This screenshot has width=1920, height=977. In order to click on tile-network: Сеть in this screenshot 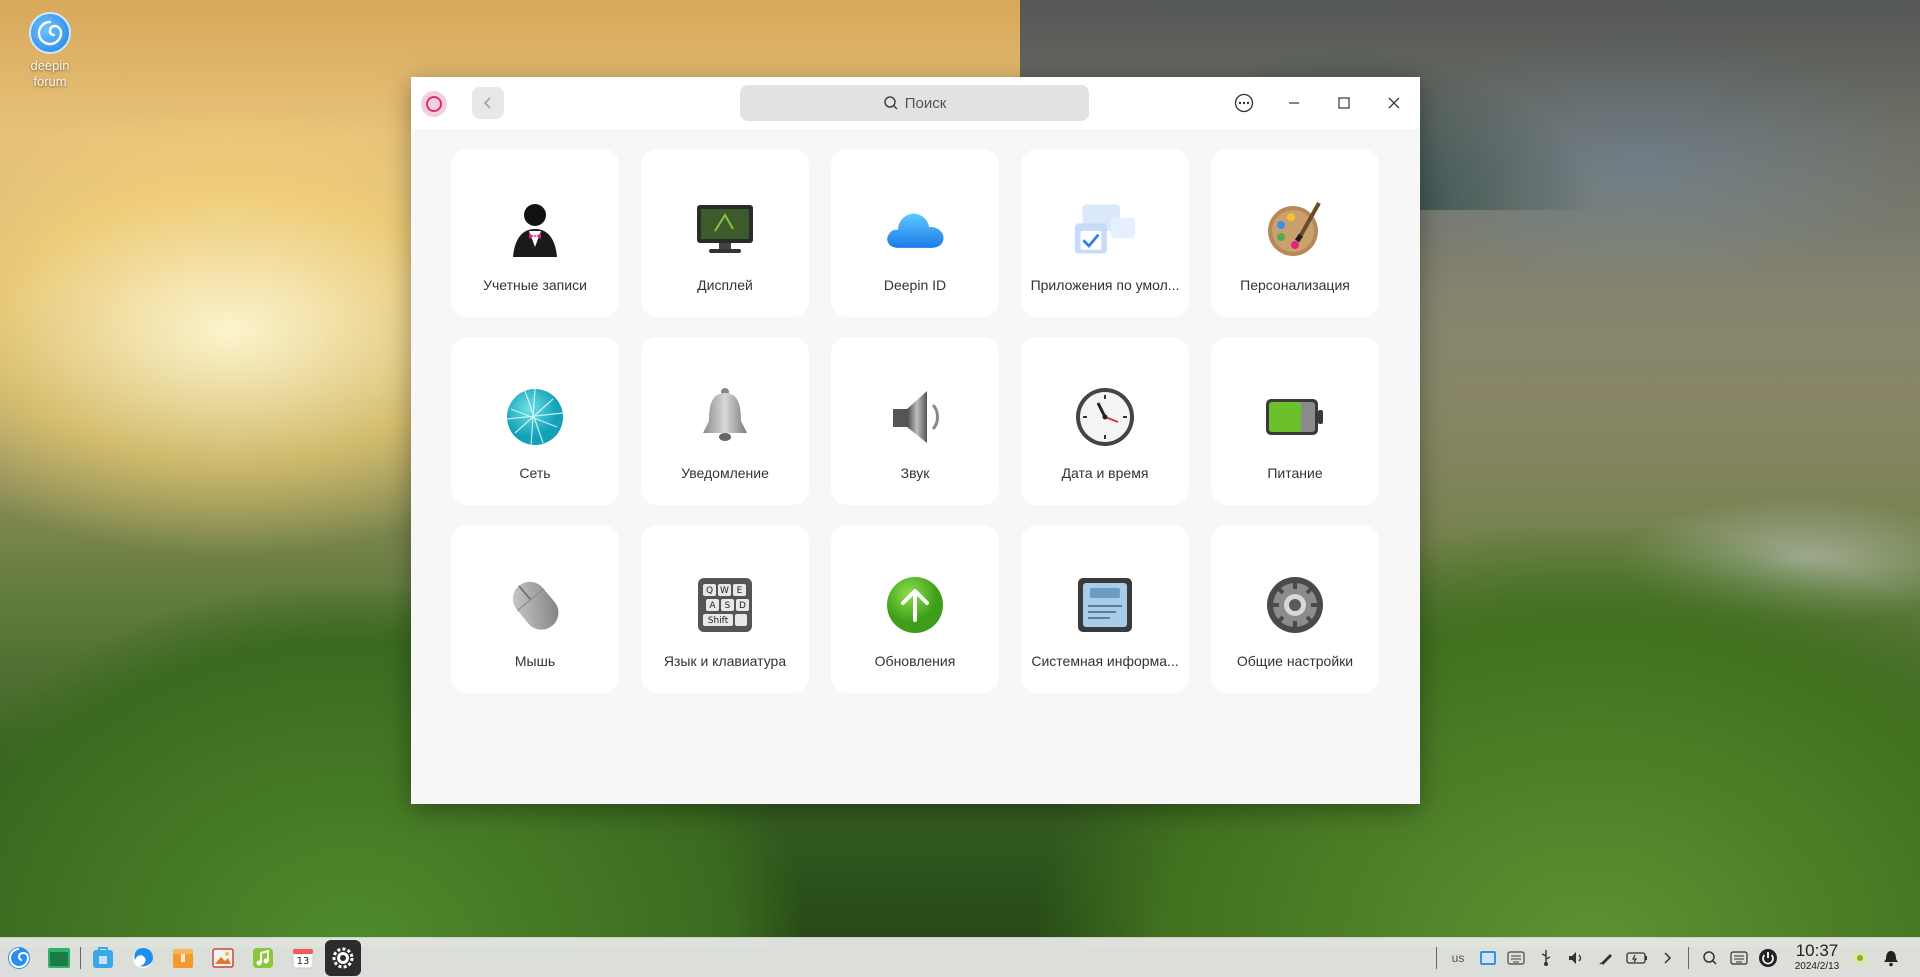, I will do `click(535, 421)`.